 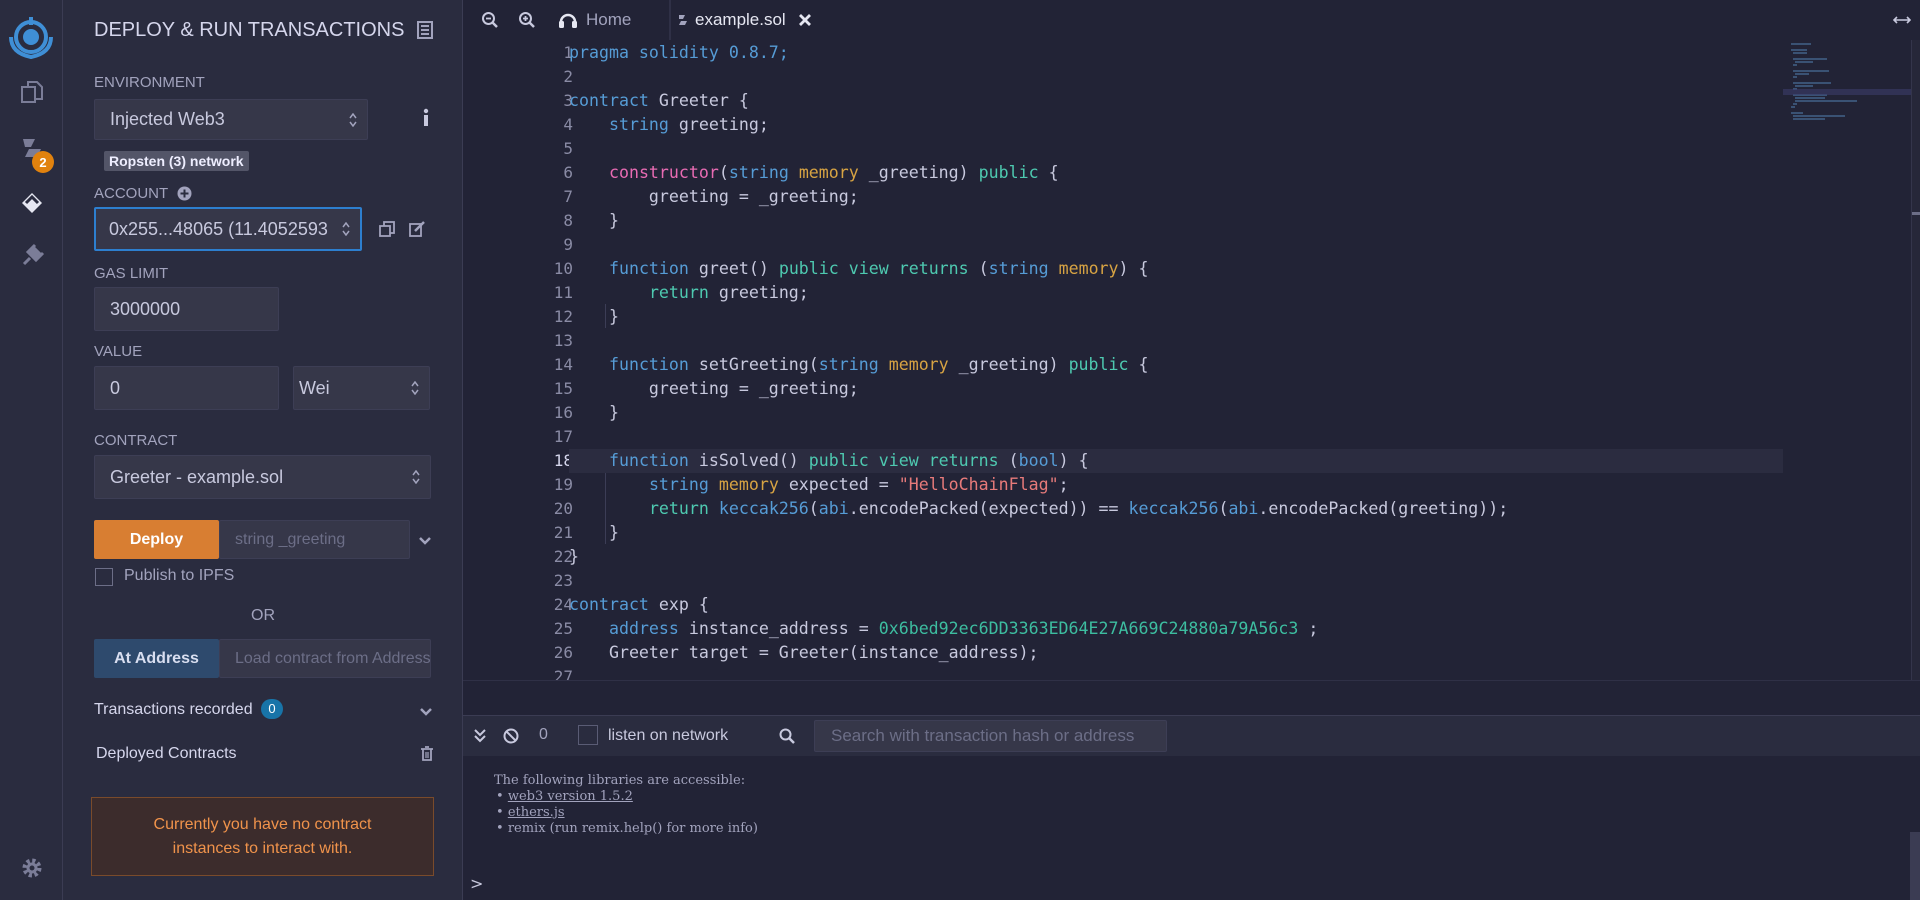 What do you see at coordinates (648, 628) in the screenshot?
I see `code-token: address` at bounding box center [648, 628].